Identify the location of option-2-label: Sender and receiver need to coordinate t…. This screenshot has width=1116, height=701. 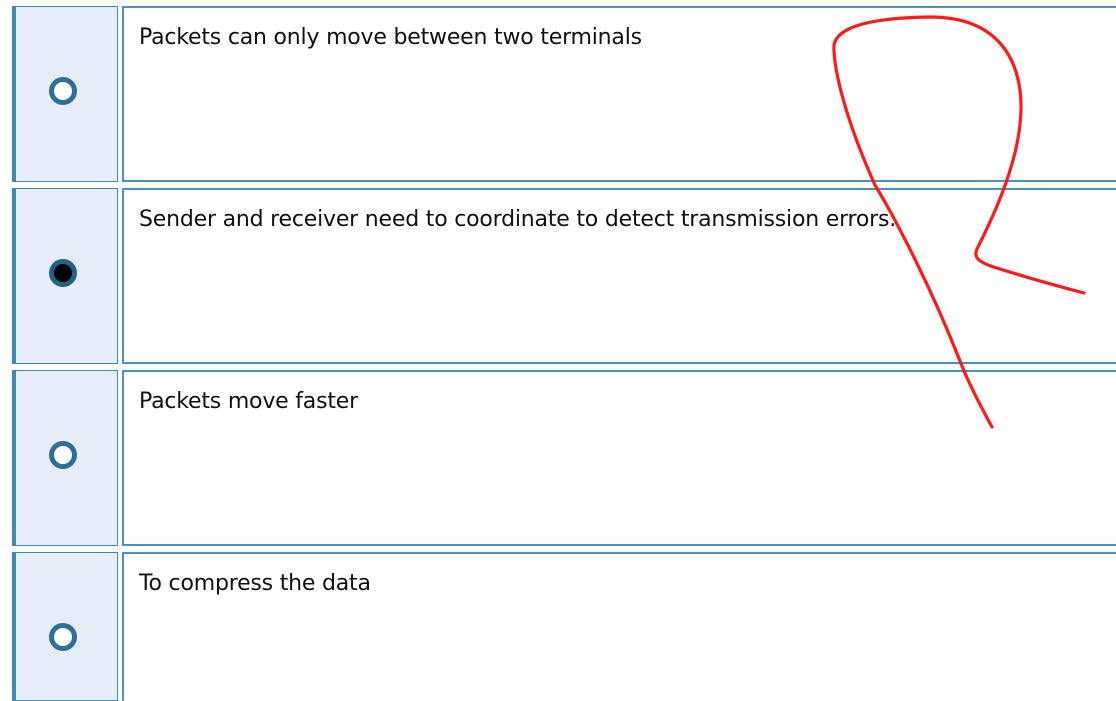
(518, 219).